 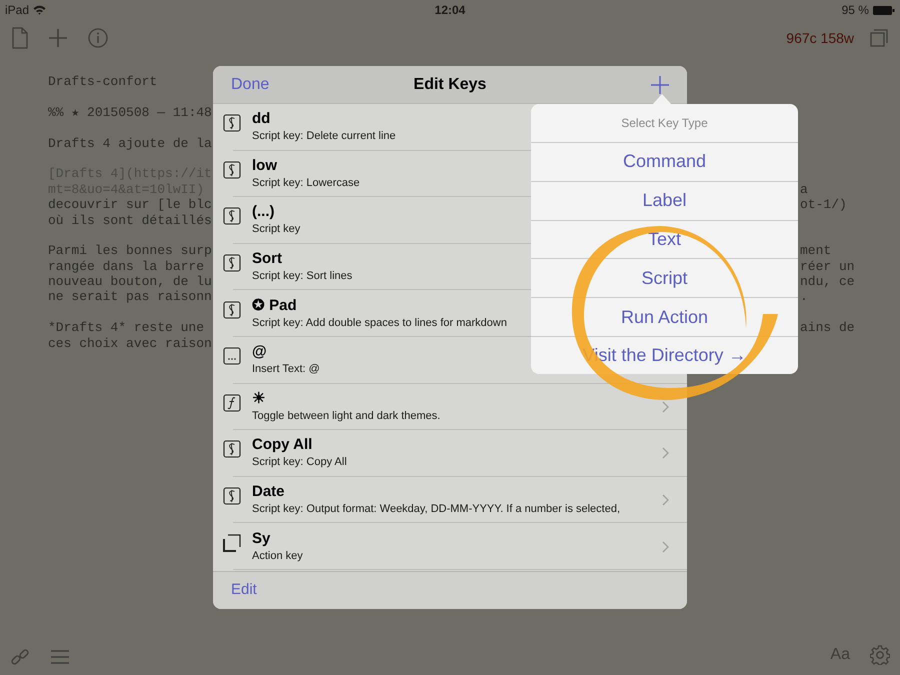 I want to click on key-title: Copy All, so click(x=282, y=445).